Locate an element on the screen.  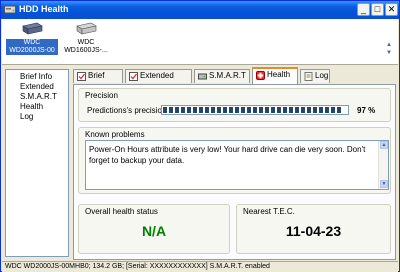
tab-log: Log is located at coordinates (315, 76).